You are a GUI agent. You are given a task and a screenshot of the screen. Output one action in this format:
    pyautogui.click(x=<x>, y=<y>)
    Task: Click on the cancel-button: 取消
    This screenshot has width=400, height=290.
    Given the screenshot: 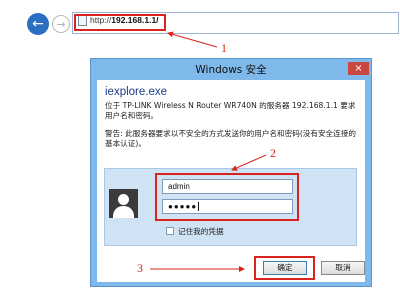 What is the action you would take?
    pyautogui.click(x=343, y=268)
    